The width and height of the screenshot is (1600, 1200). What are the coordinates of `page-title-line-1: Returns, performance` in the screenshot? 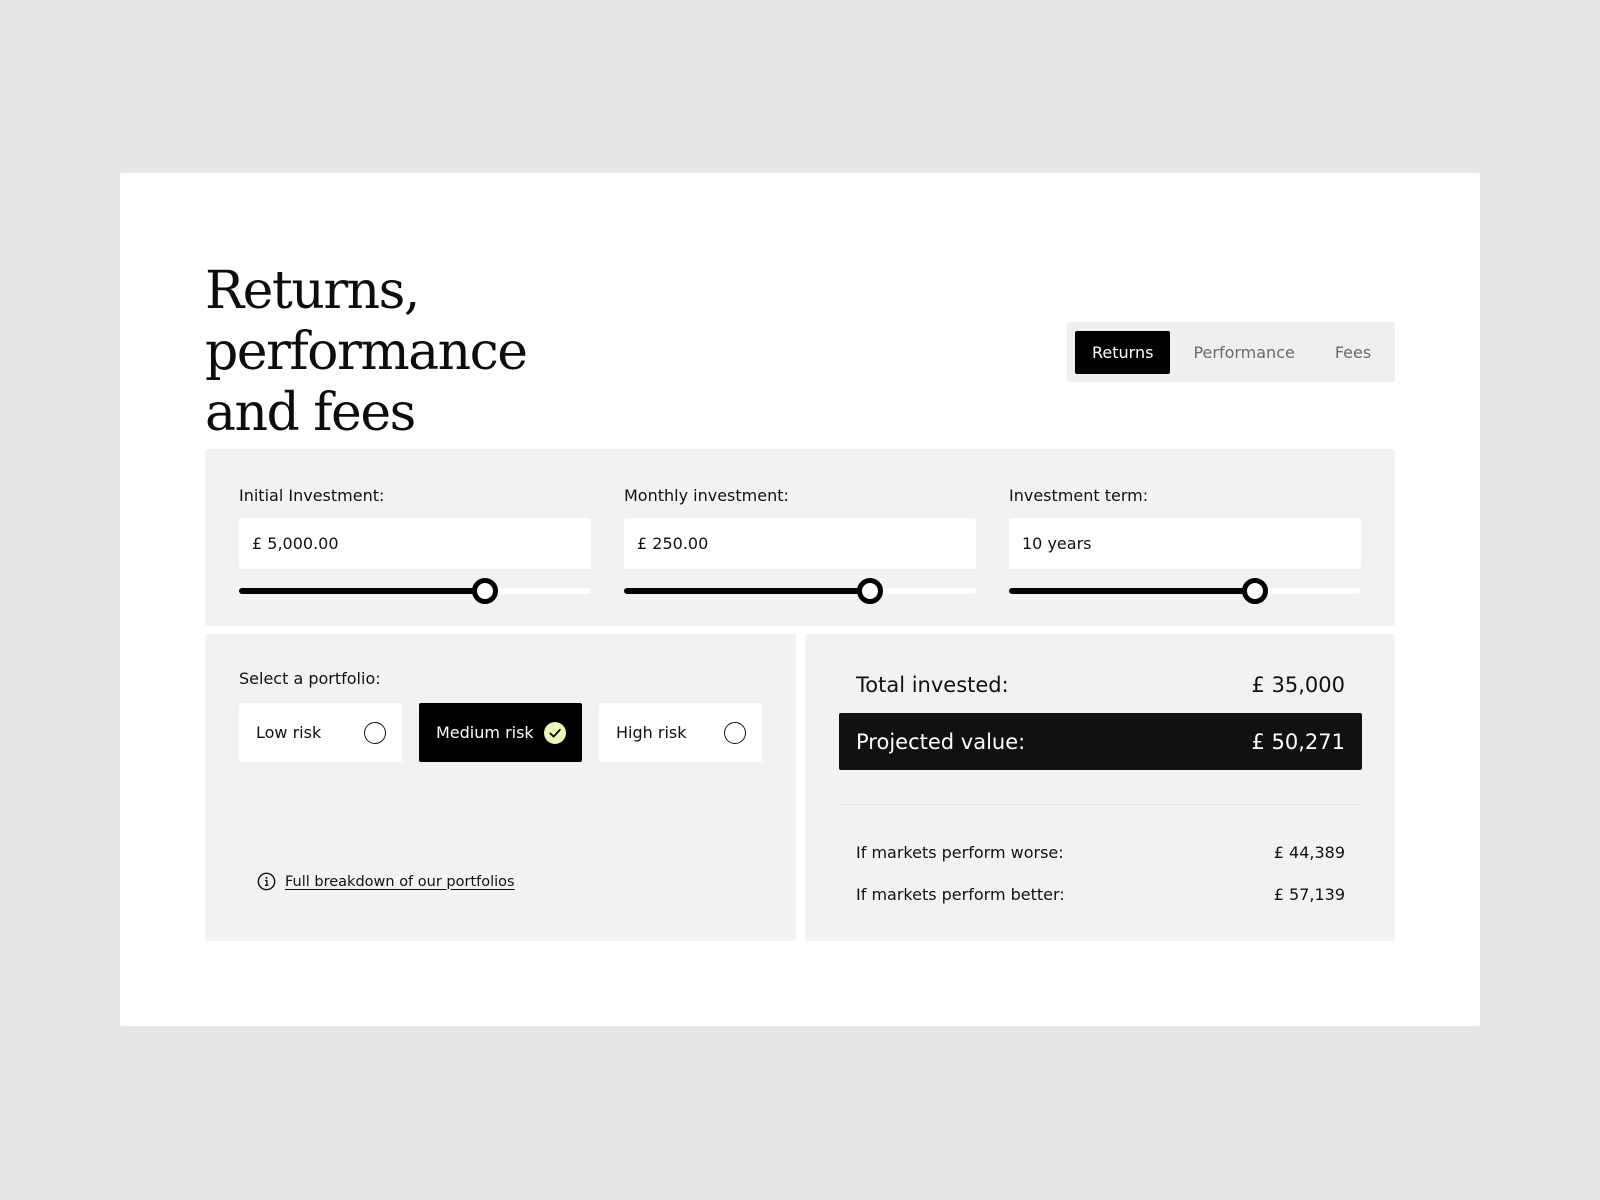 It's located at (366, 321).